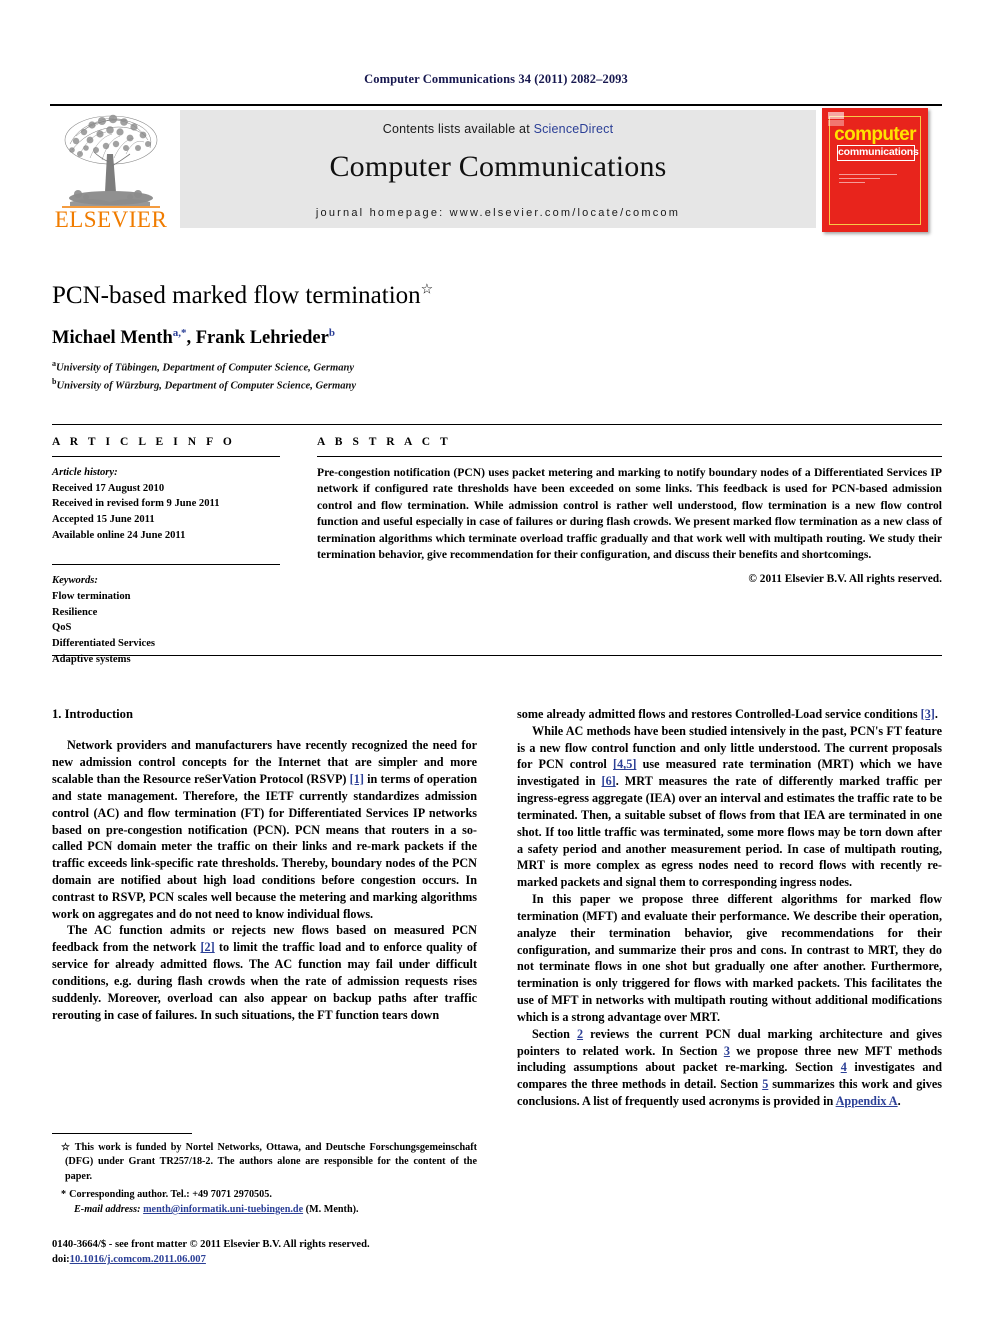 The width and height of the screenshot is (992, 1323). What do you see at coordinates (66, 1147) in the screenshot?
I see `footnote-funding-marker: ☆` at bounding box center [66, 1147].